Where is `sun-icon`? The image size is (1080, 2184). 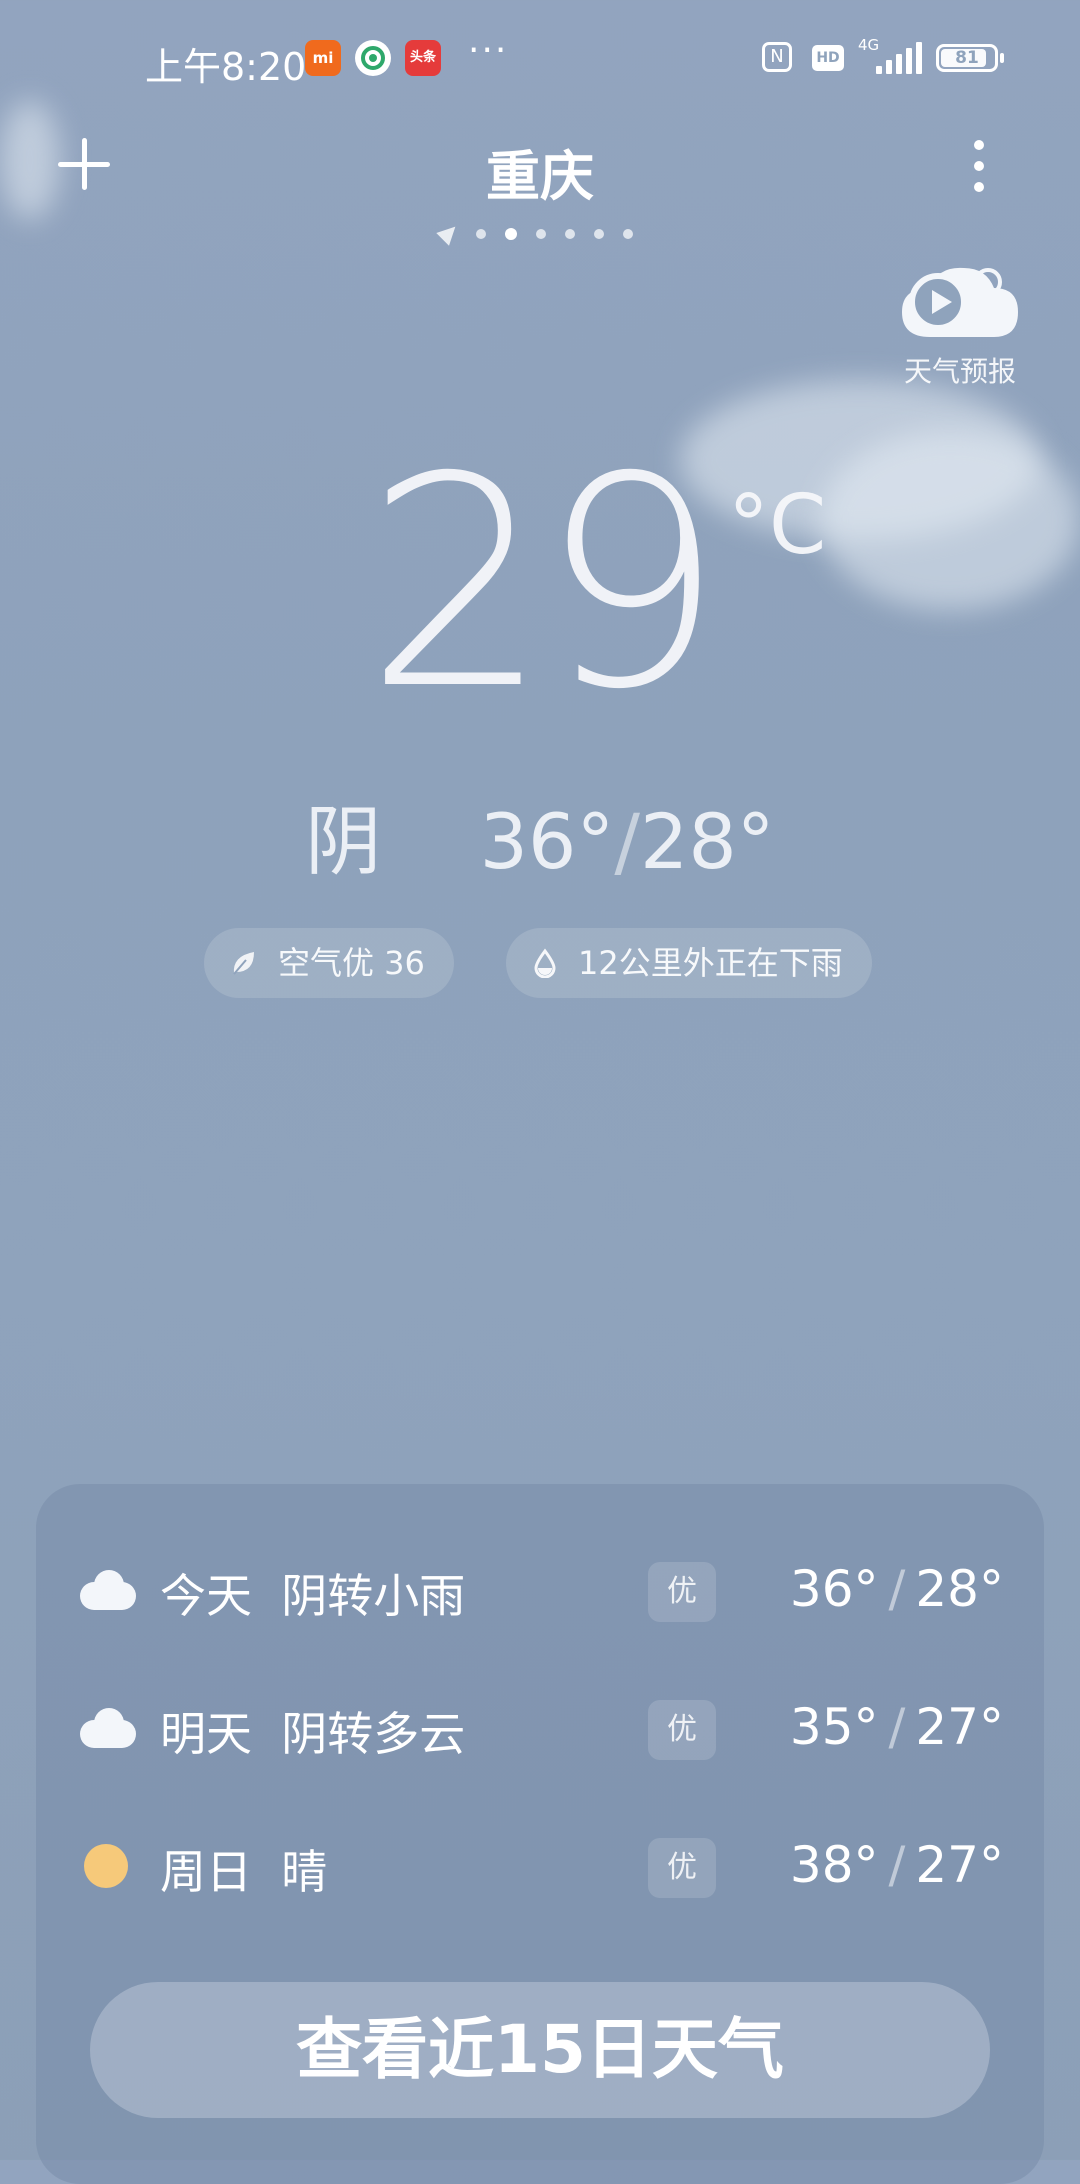 sun-icon is located at coordinates (104, 1867).